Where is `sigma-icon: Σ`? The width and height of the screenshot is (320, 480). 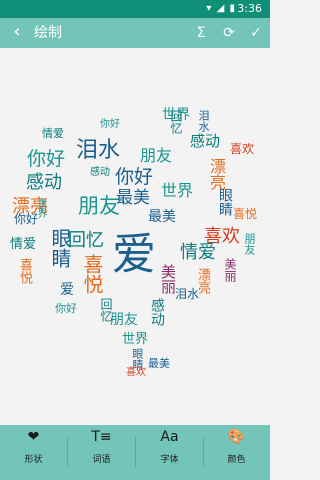
sigma-icon: Σ is located at coordinates (201, 33).